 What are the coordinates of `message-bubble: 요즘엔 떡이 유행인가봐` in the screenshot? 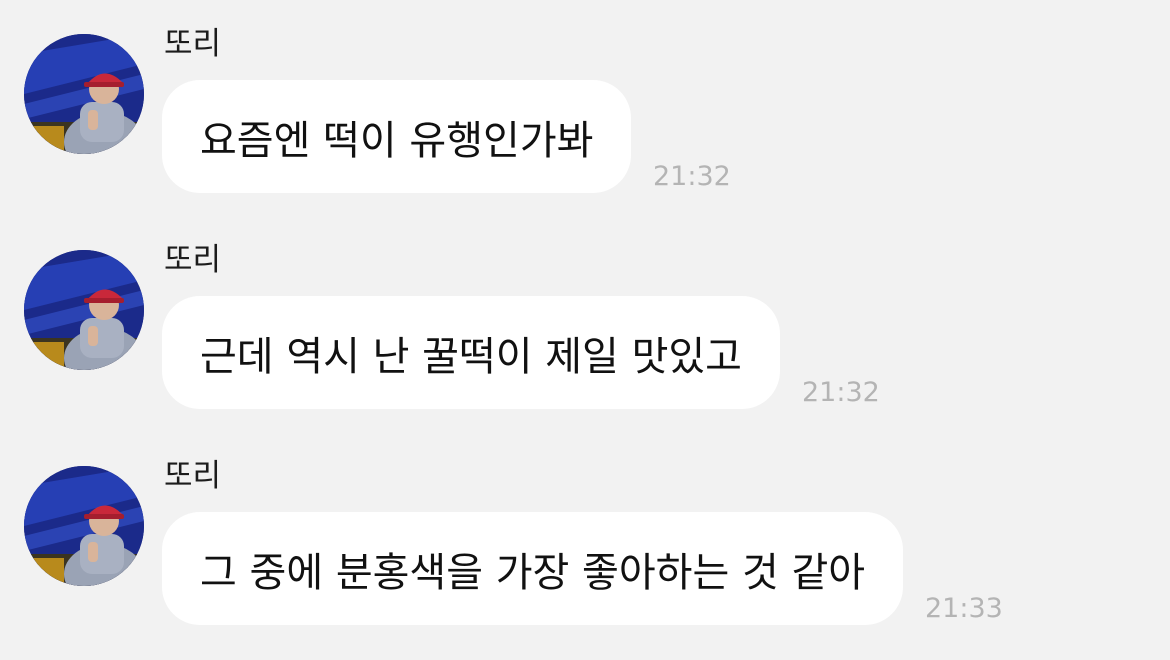 It's located at (397, 136).